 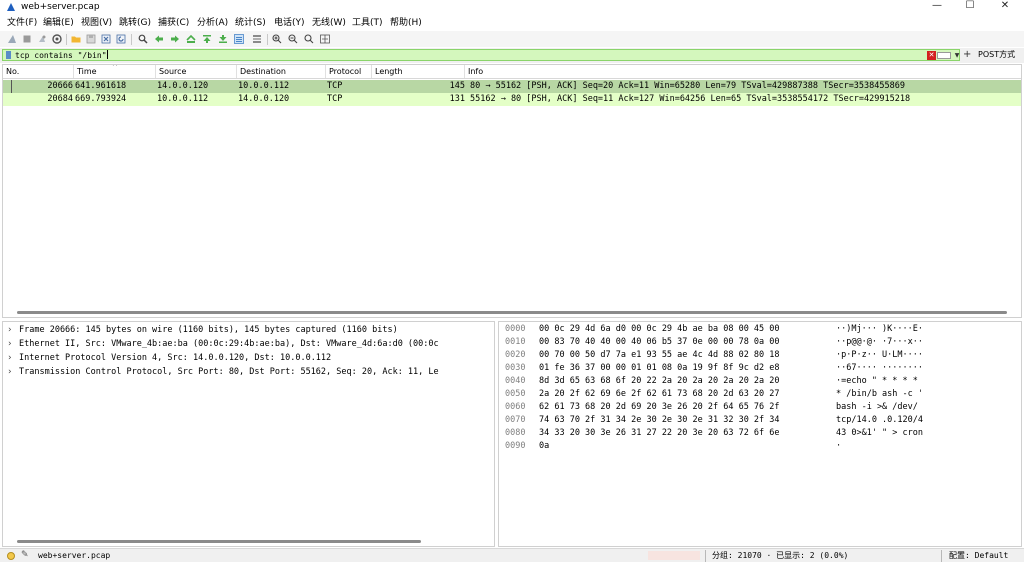 I want to click on column-source: Source, so click(x=196, y=71).